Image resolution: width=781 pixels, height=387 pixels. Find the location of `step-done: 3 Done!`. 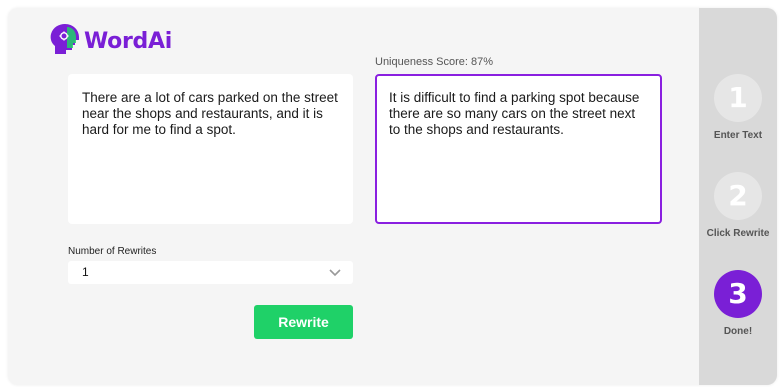

step-done: 3 Done! is located at coordinates (738, 303).